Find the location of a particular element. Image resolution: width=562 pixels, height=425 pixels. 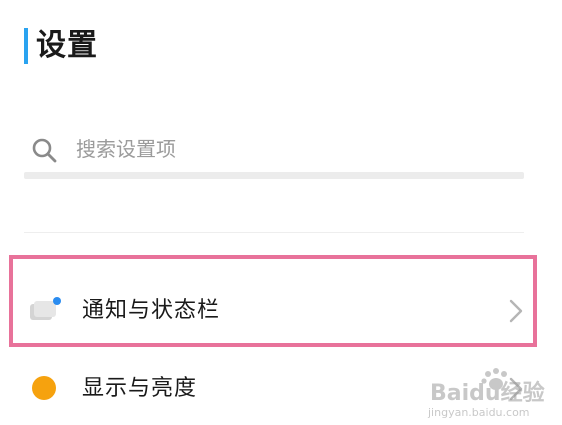

settings-item-label: 显示与亮度 is located at coordinates (140, 388).